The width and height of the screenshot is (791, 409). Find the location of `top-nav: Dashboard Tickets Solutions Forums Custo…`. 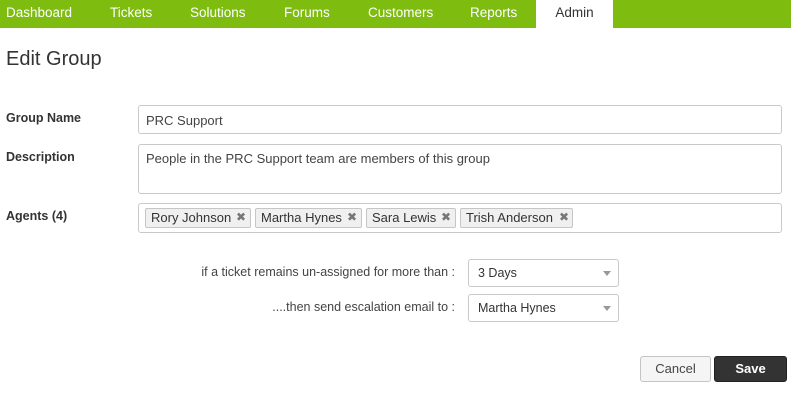

top-nav: Dashboard Tickets Solutions Forums Custo… is located at coordinates (395, 14).